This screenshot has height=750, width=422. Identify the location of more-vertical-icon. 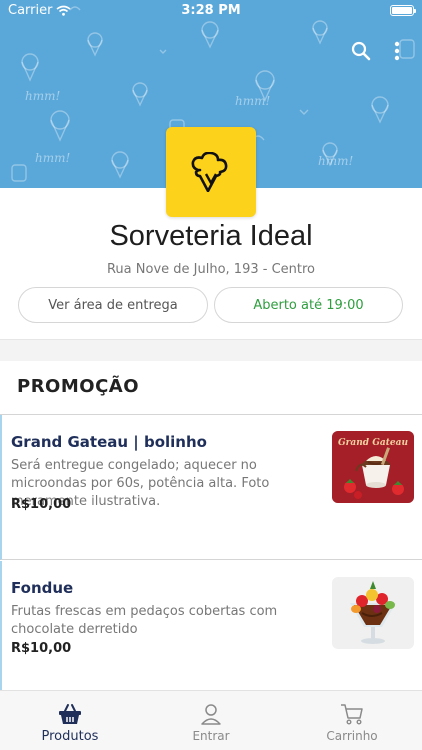
(397, 51).